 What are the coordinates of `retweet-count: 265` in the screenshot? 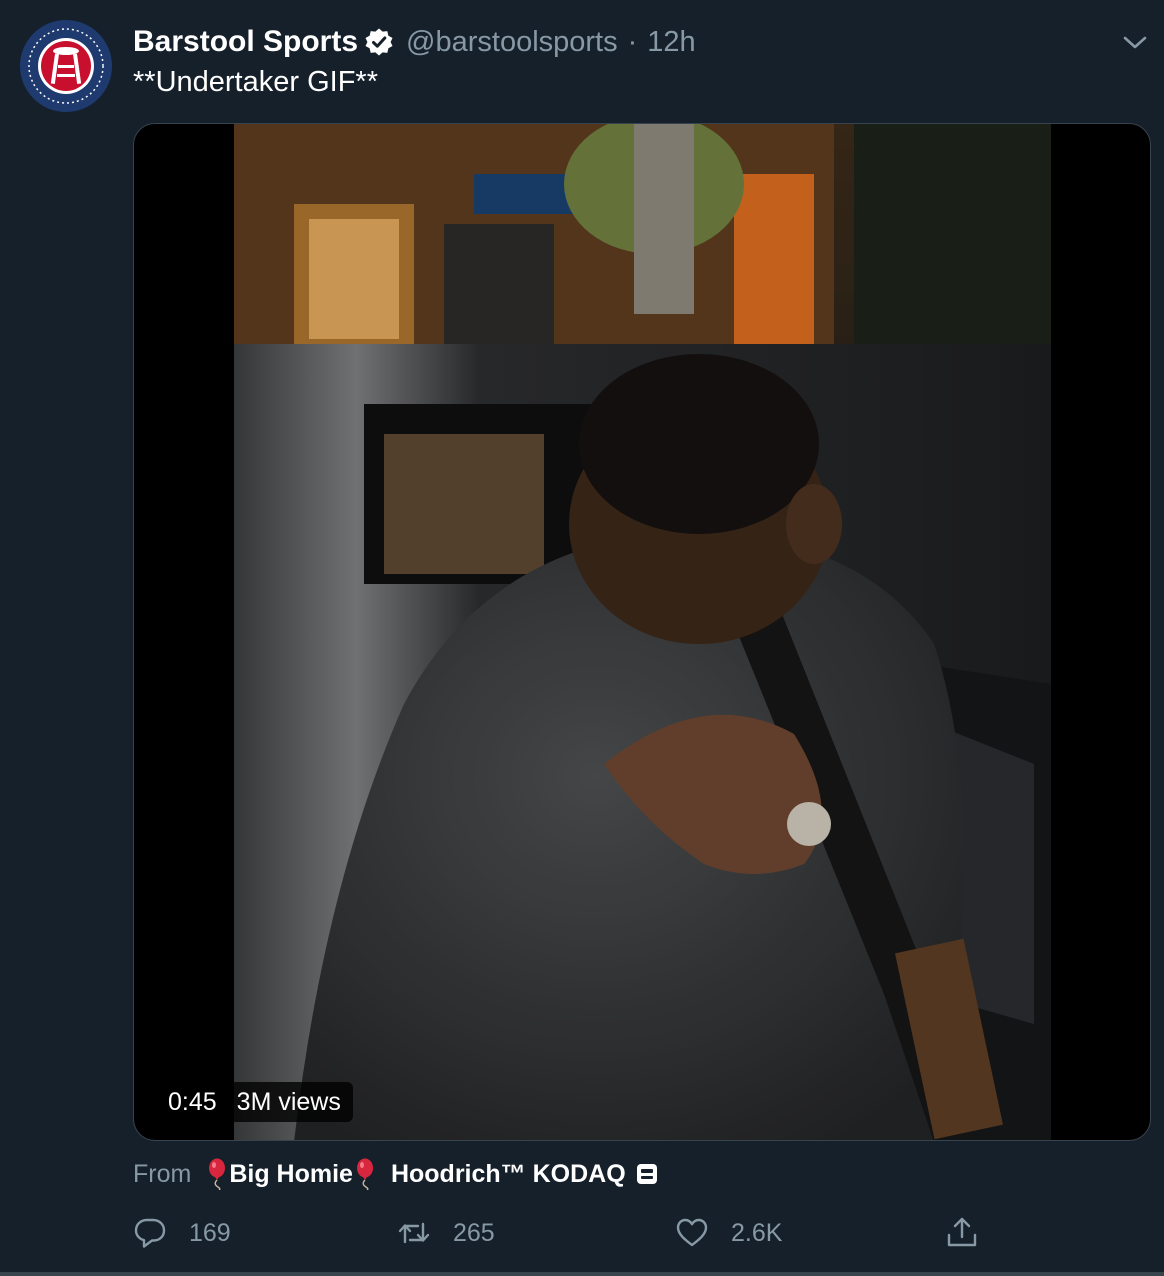 It's located at (474, 1232).